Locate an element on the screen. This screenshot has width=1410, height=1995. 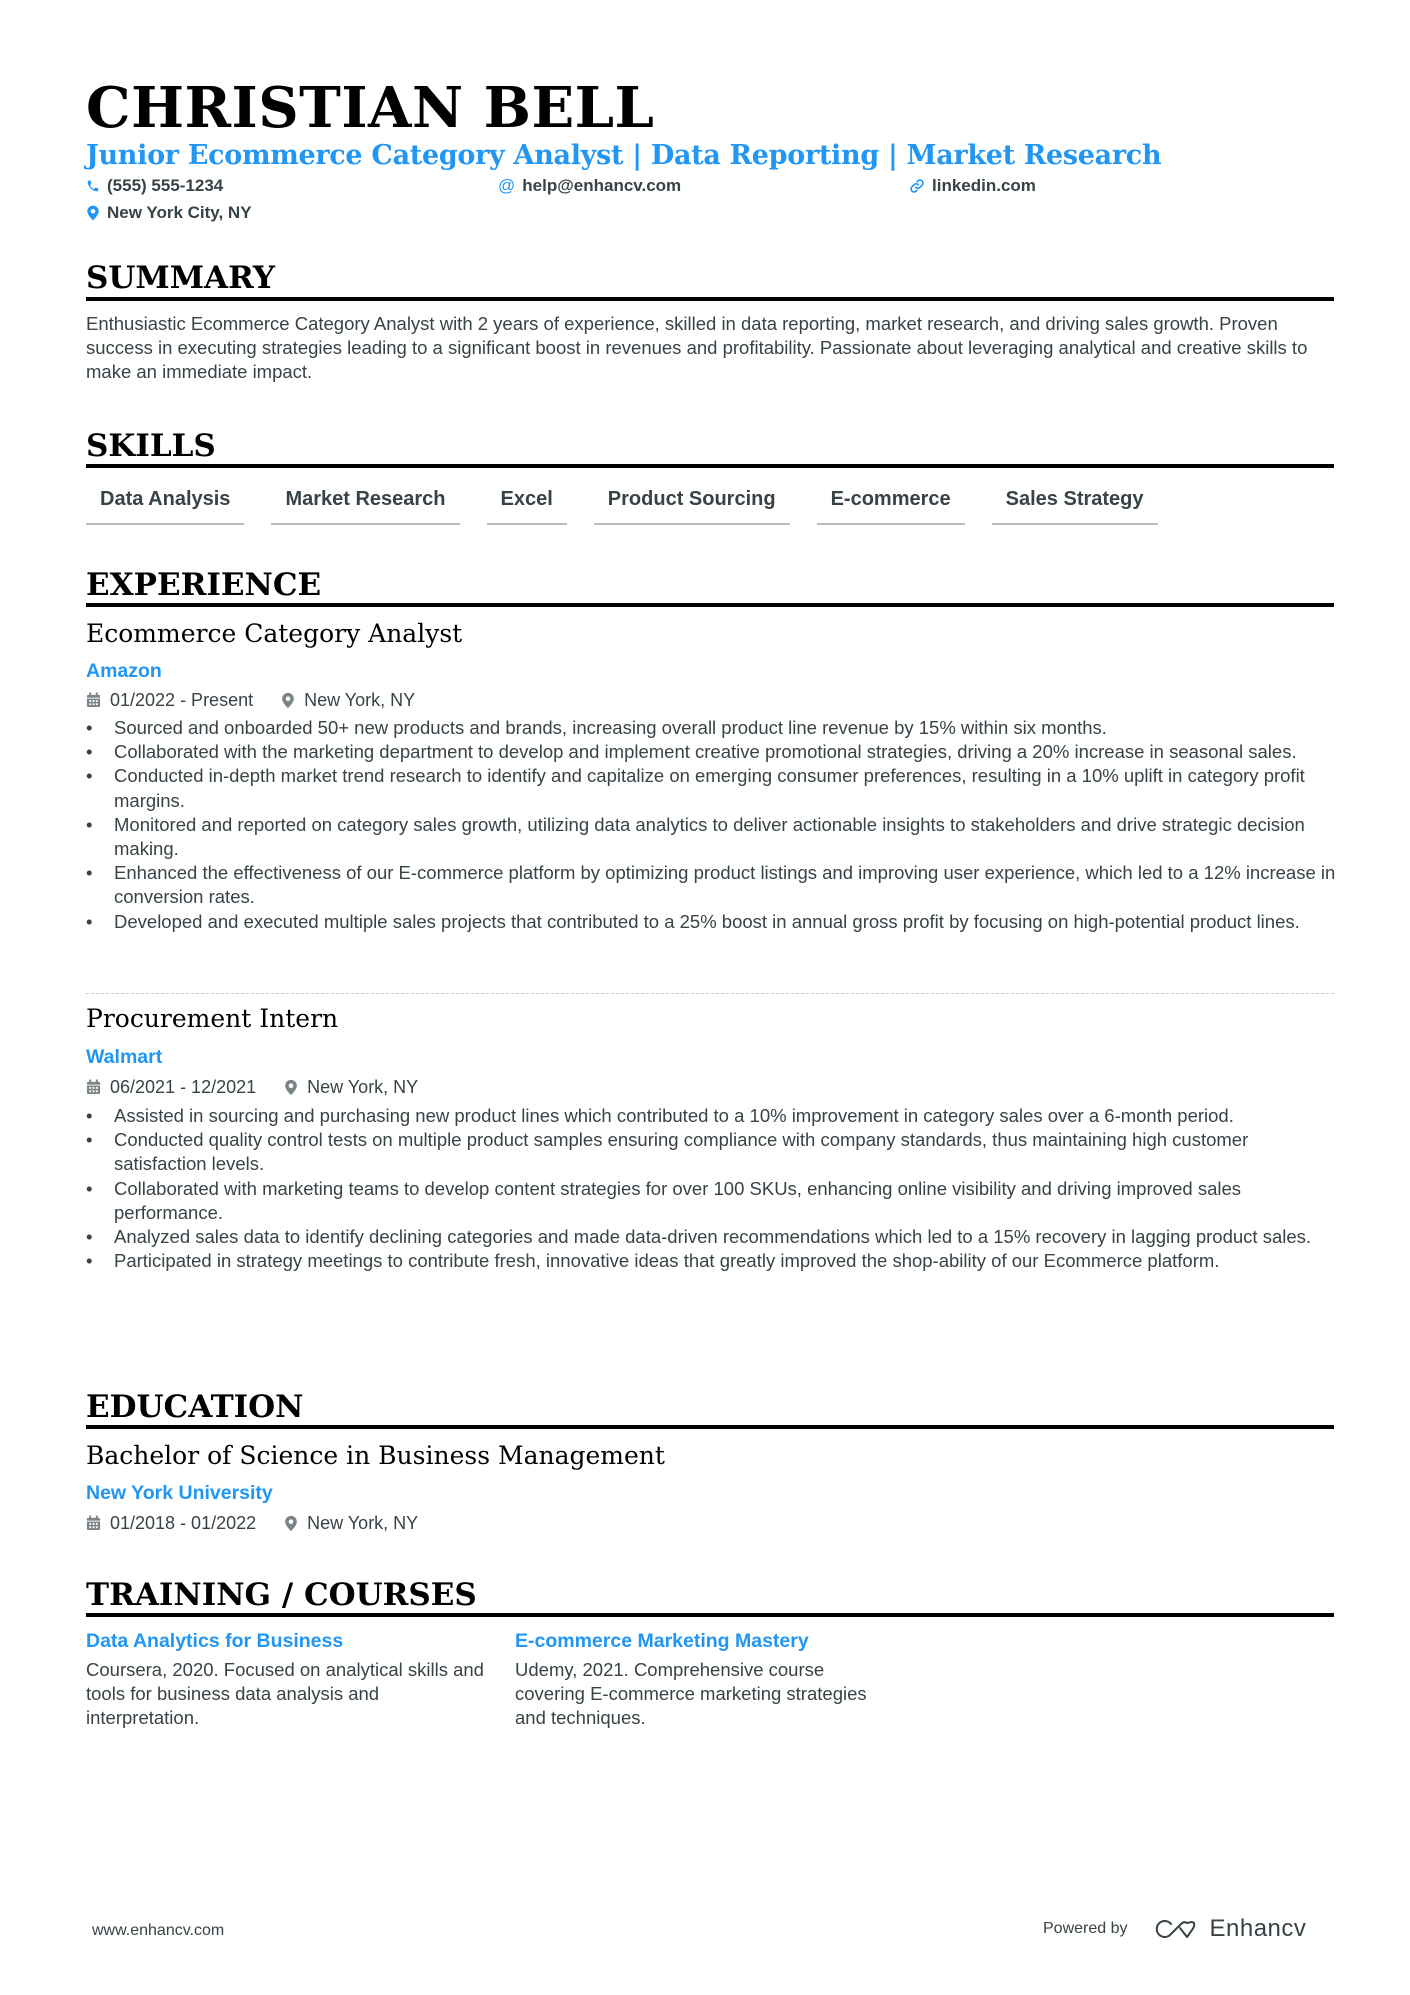
section-title-summary: SUMMARY is located at coordinates (181, 278).